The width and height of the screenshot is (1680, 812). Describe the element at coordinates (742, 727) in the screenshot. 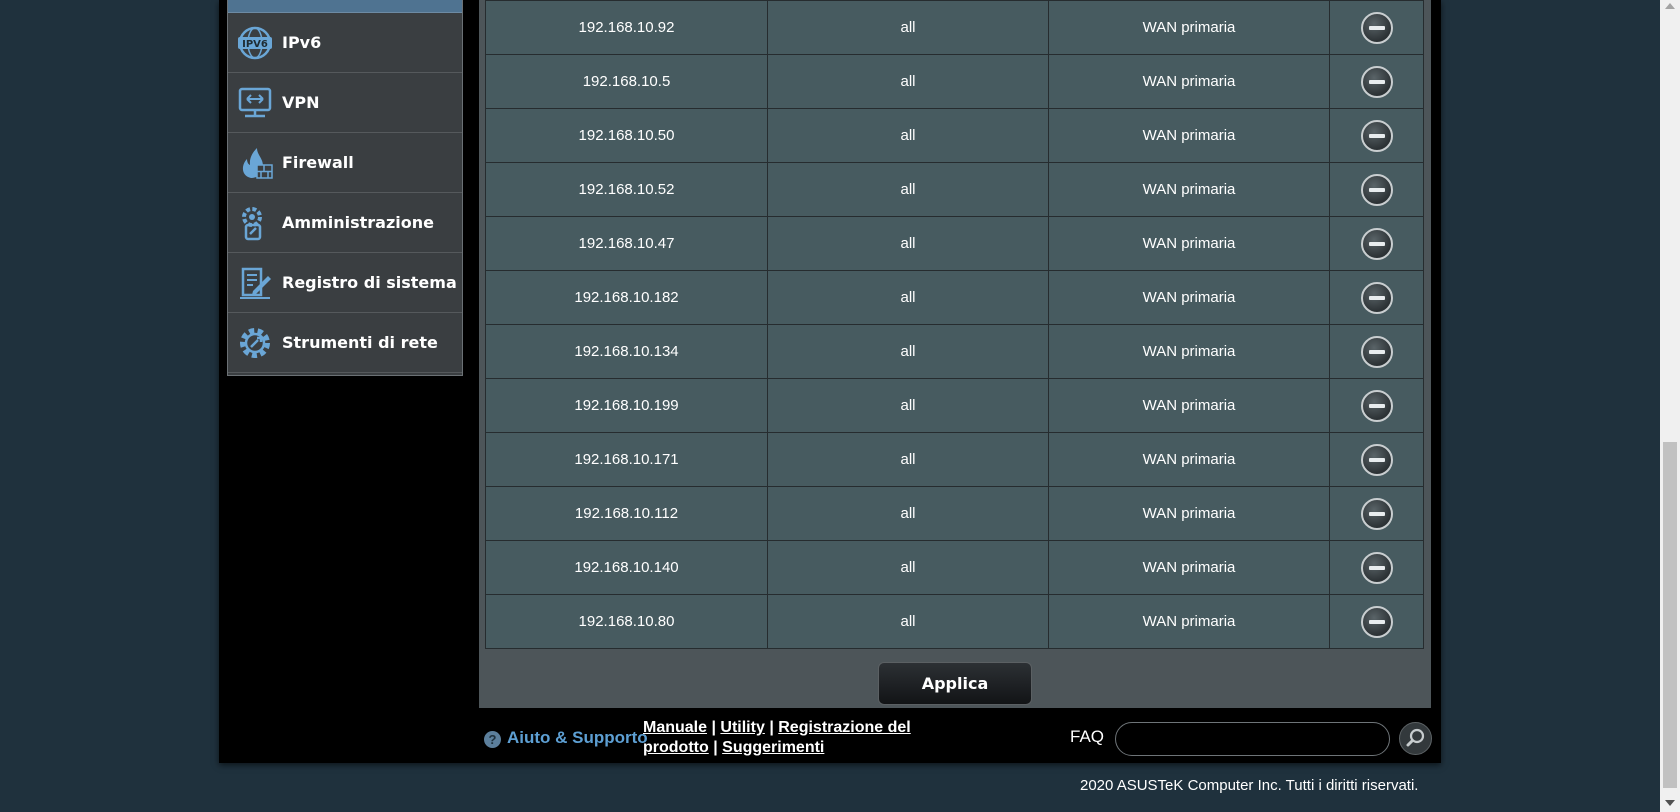

I see `utility-link: Utility` at that location.